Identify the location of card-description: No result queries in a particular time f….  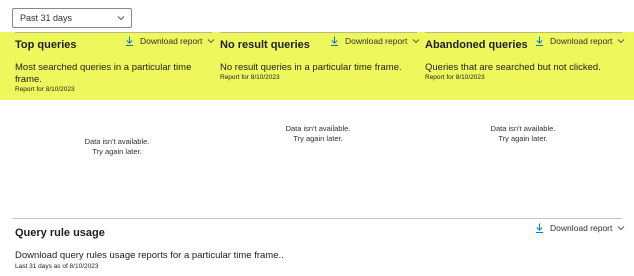
(311, 67).